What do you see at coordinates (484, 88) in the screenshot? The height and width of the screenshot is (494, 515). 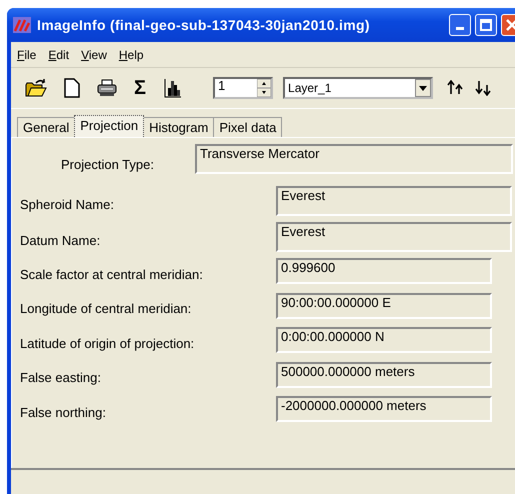 I see `sort-down-icon` at bounding box center [484, 88].